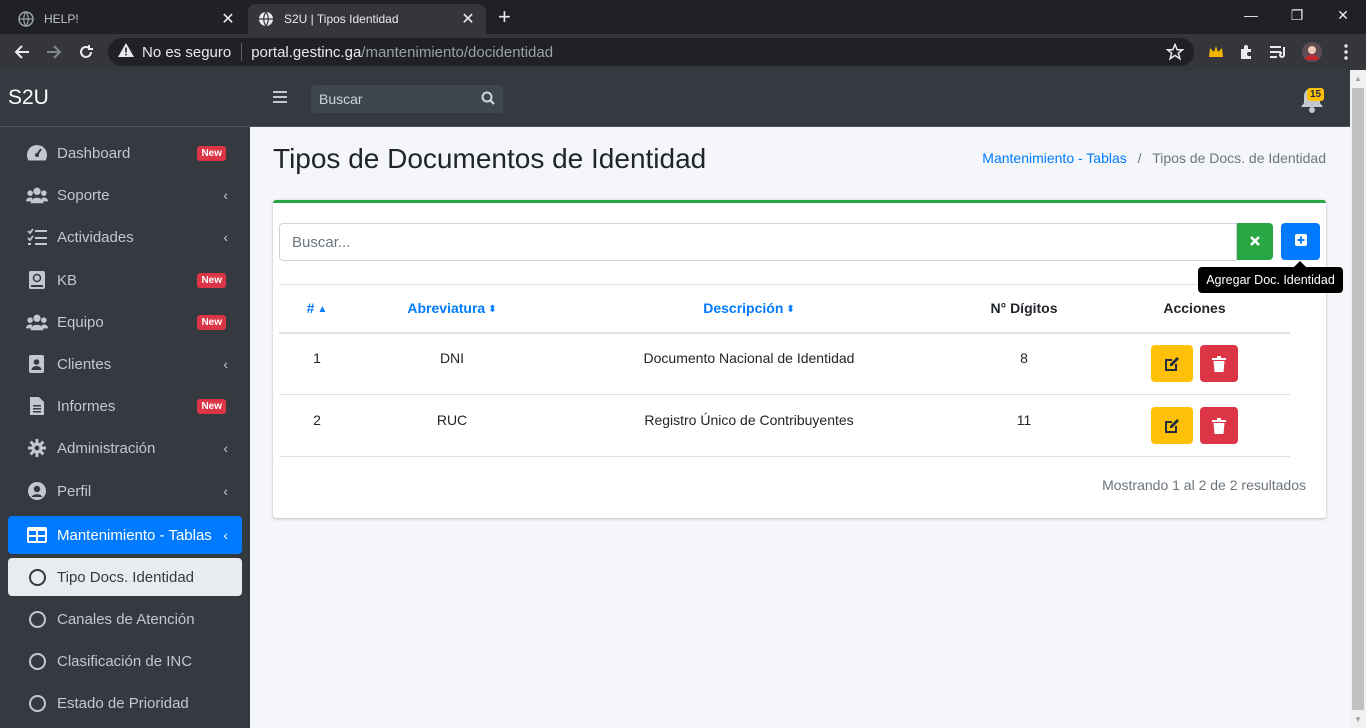 The height and width of the screenshot is (728, 1366). What do you see at coordinates (1343, 15) in the screenshot?
I see `window-close-button: ✕` at bounding box center [1343, 15].